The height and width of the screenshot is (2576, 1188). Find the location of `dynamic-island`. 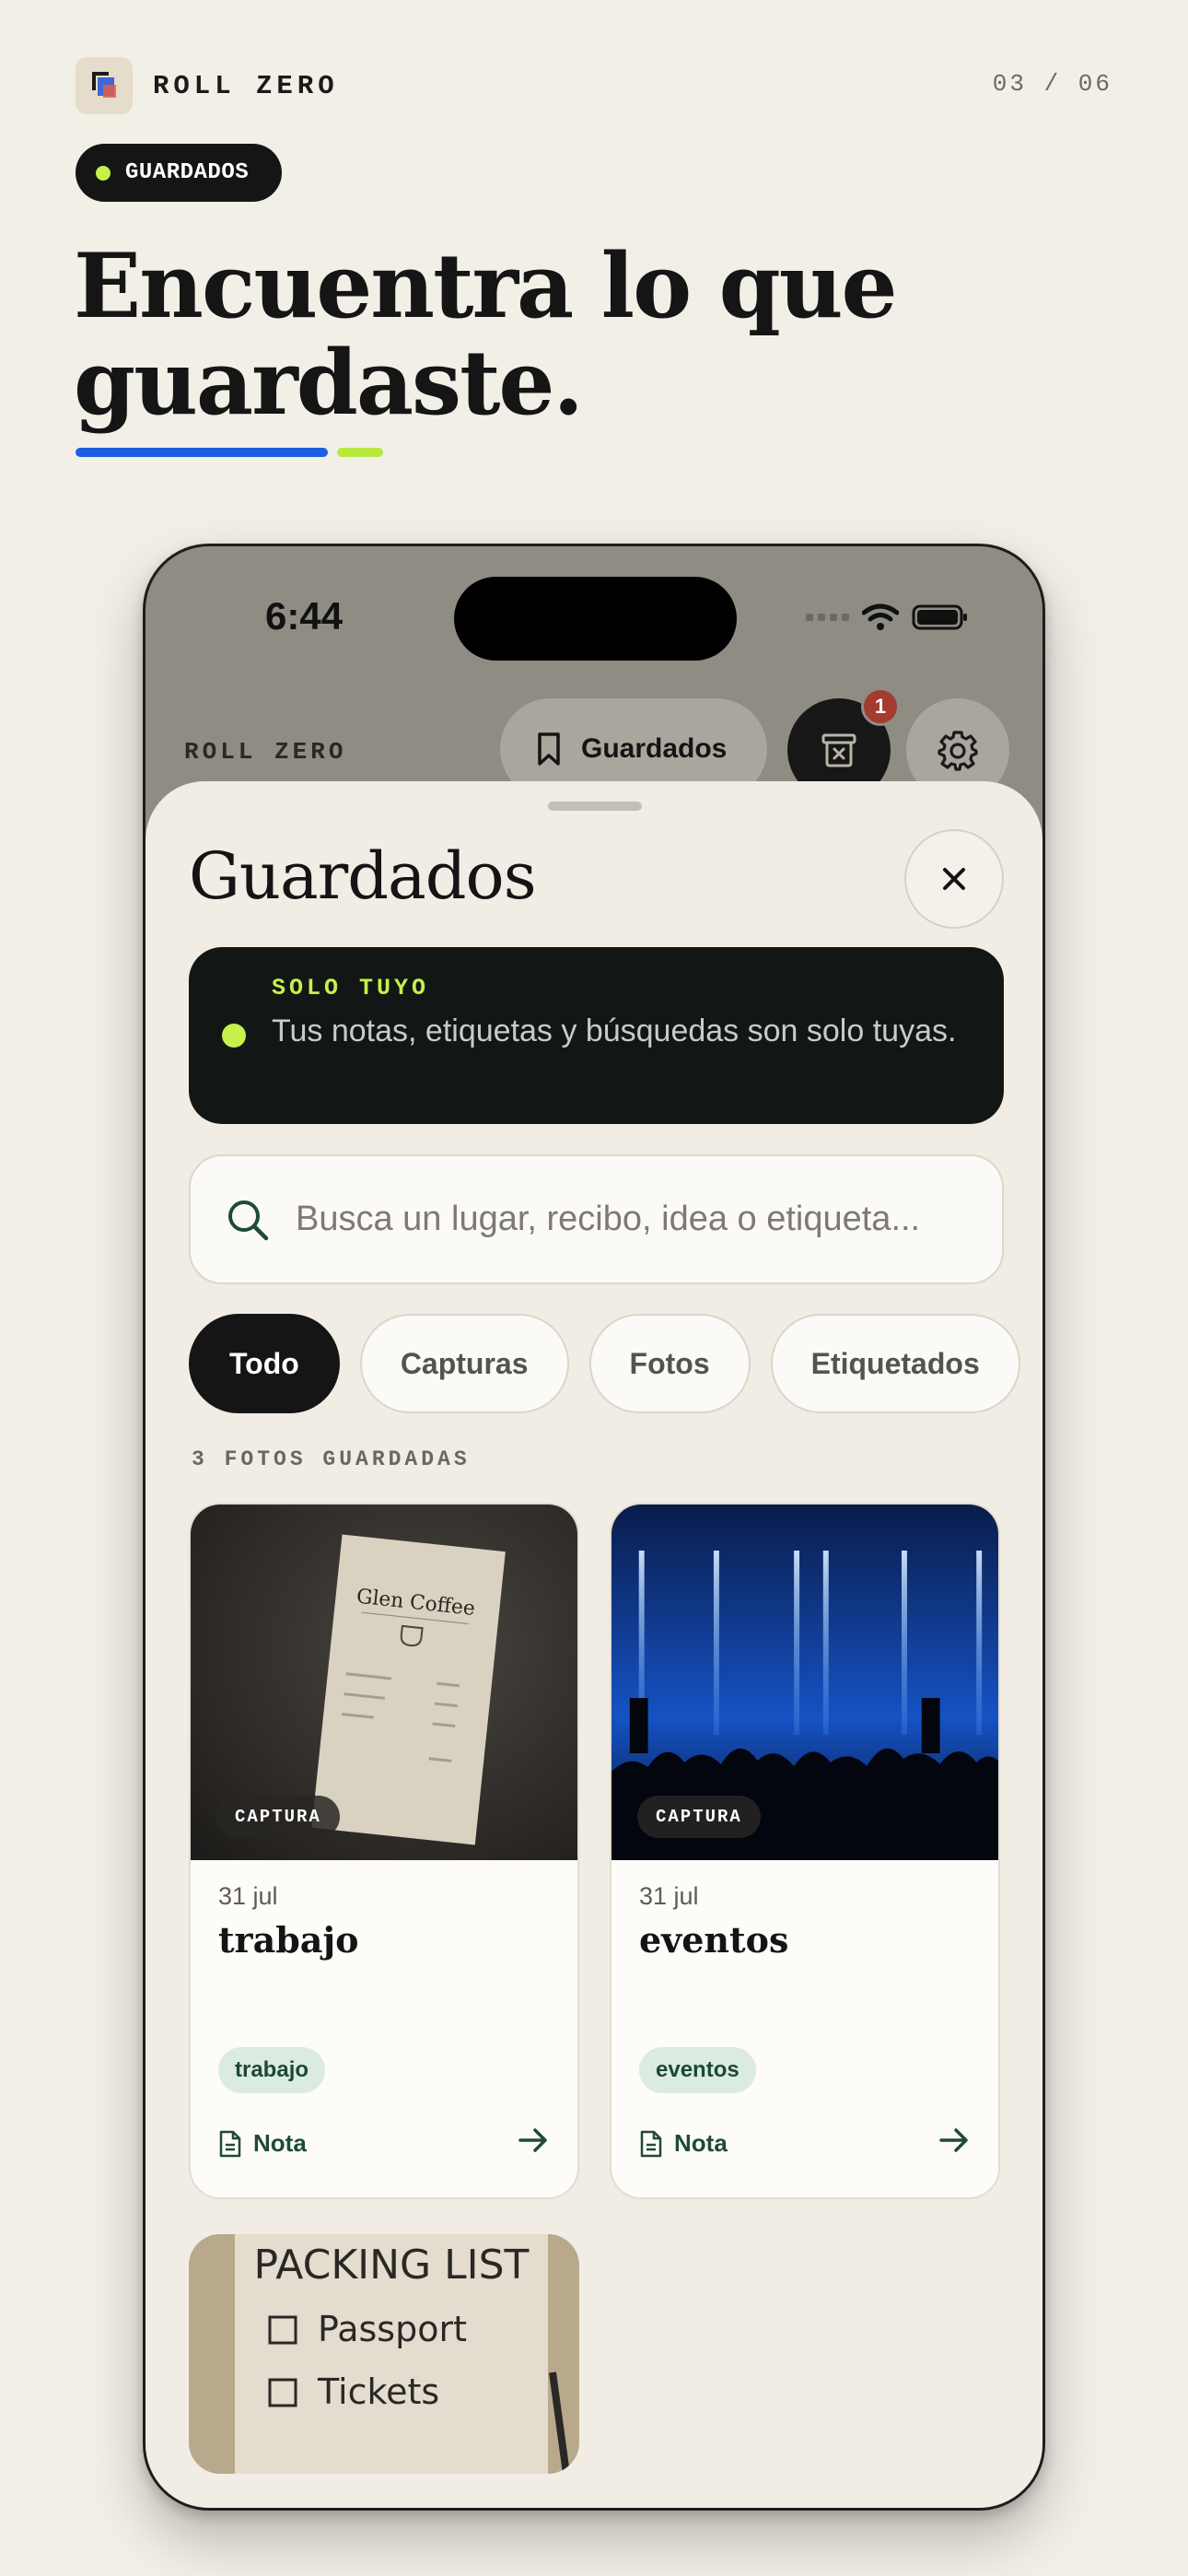

dynamic-island is located at coordinates (595, 619).